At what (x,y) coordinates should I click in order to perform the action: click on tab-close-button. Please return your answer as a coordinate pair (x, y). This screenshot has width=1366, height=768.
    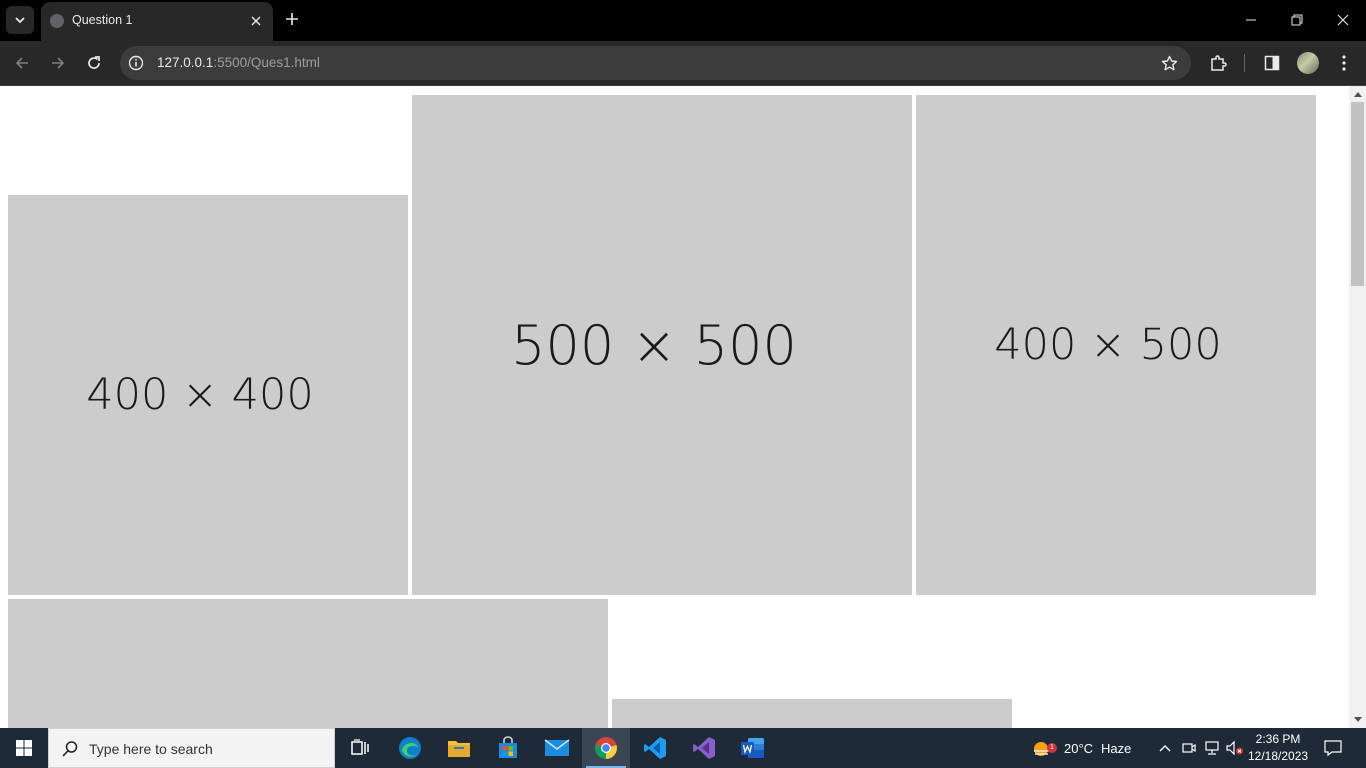
    Looking at the image, I should click on (256, 21).